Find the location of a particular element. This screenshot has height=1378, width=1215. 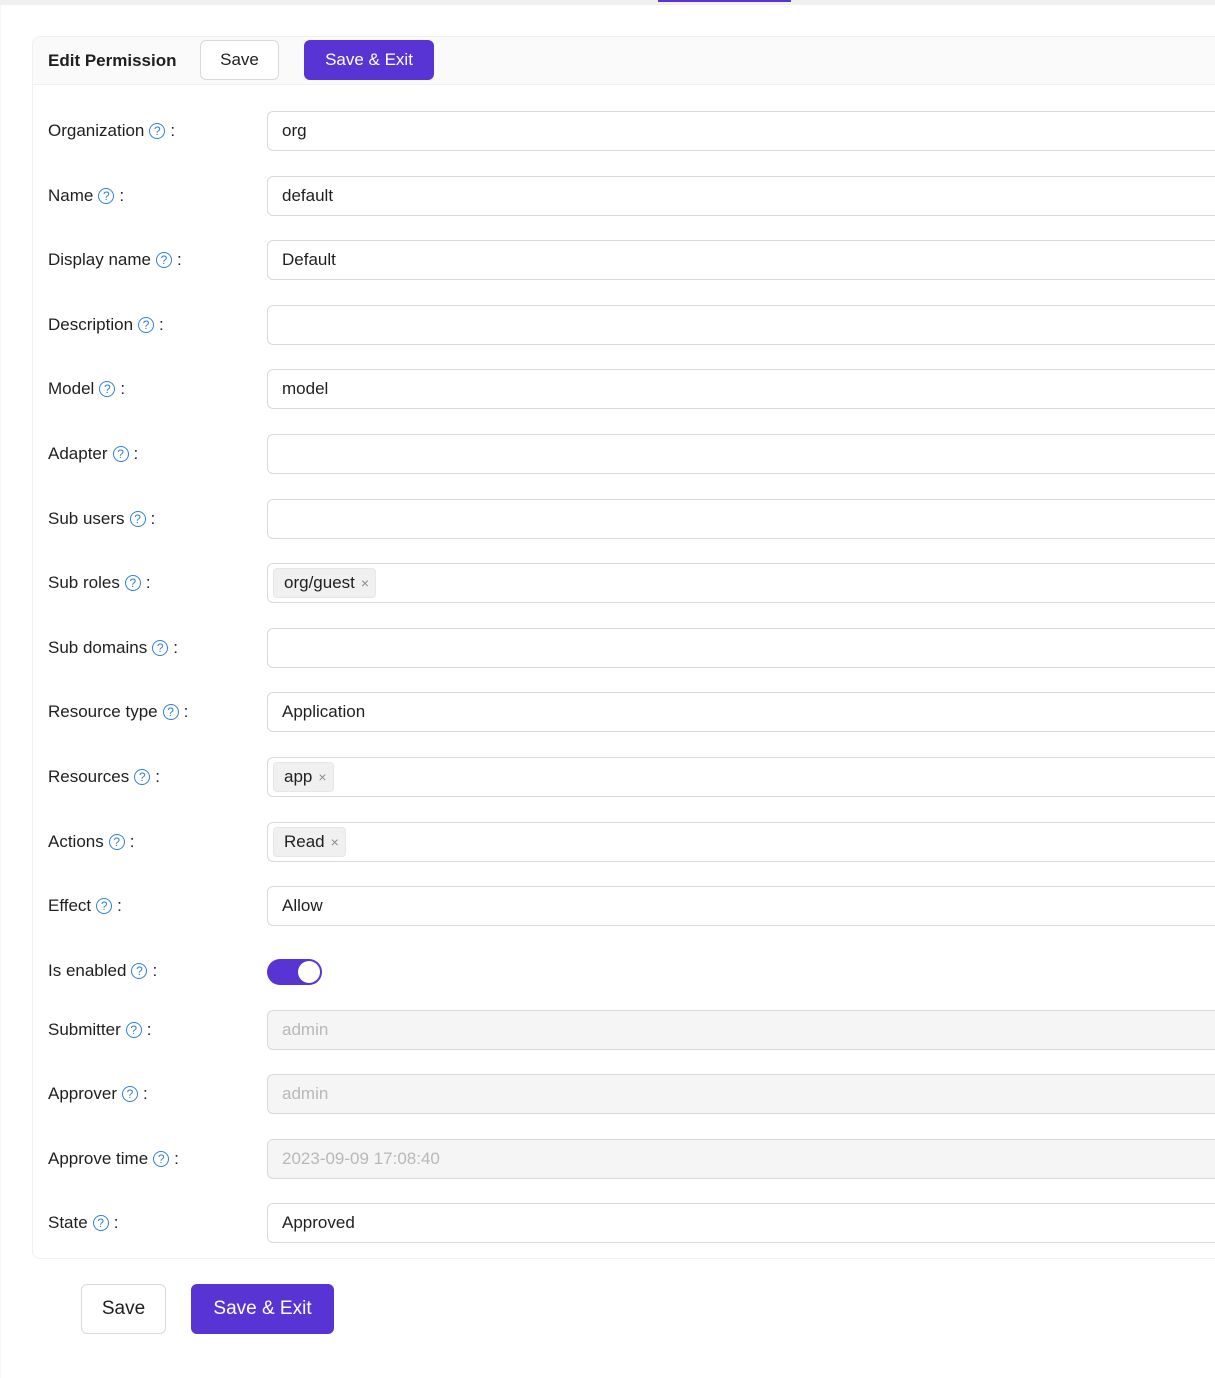

adapter-select is located at coordinates (741, 454).